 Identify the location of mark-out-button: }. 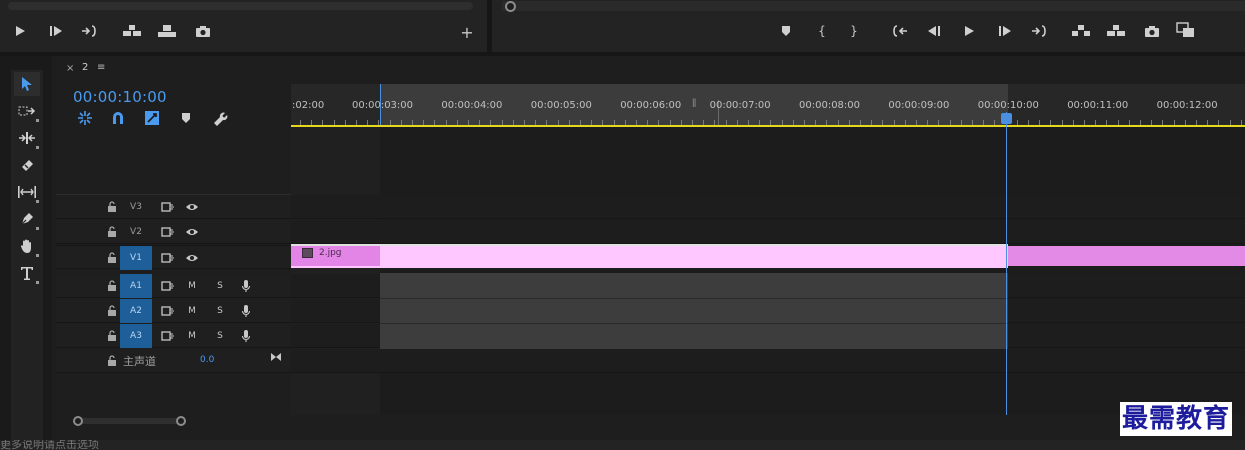
(854, 31).